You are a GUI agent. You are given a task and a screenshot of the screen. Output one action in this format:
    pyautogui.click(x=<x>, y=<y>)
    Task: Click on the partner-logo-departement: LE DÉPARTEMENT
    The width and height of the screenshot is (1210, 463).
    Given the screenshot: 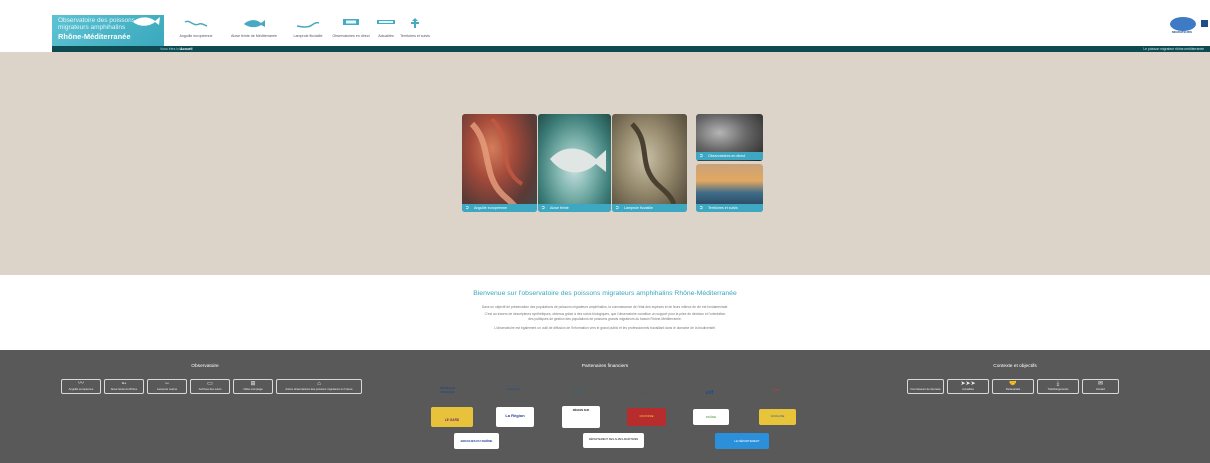 What is the action you would take?
    pyautogui.click(x=742, y=441)
    